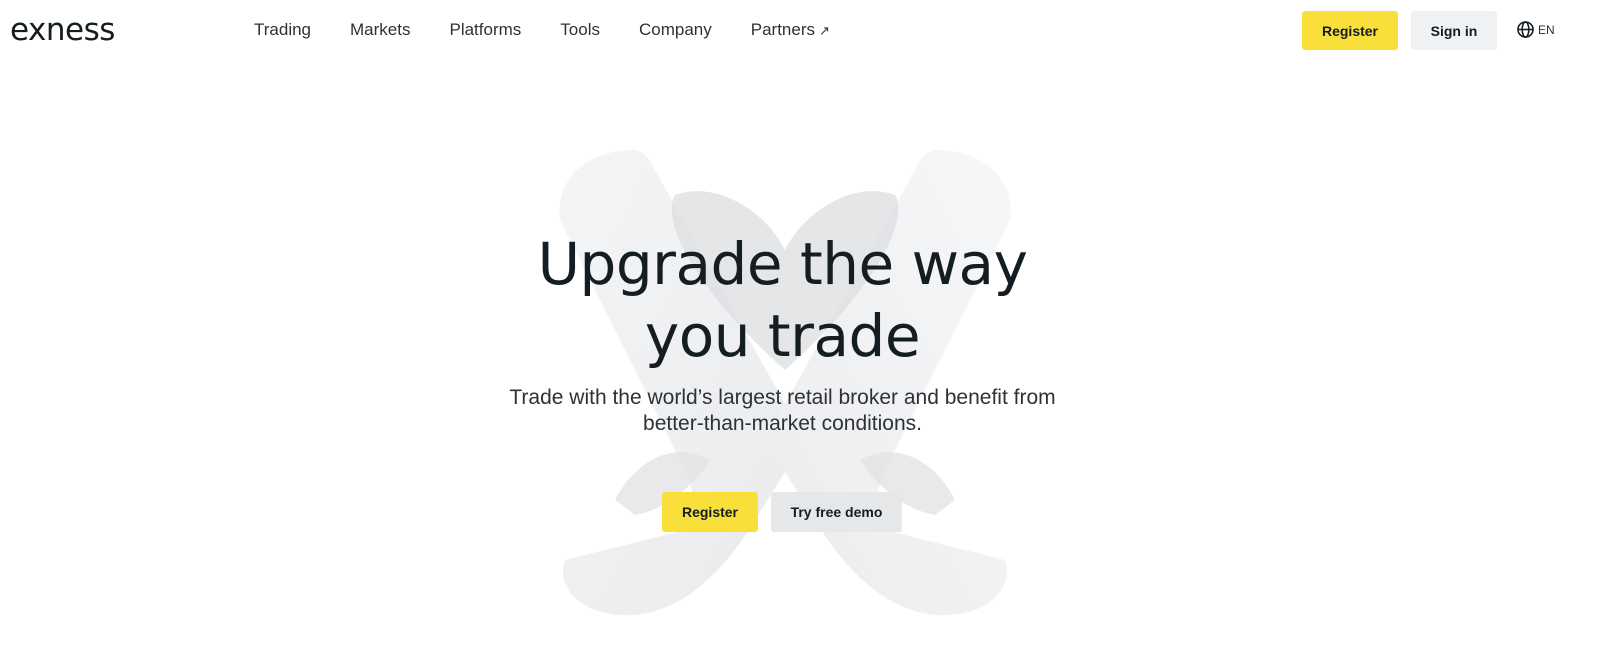 This screenshot has width=1600, height=652. I want to click on globe-icon, so click(1525, 29).